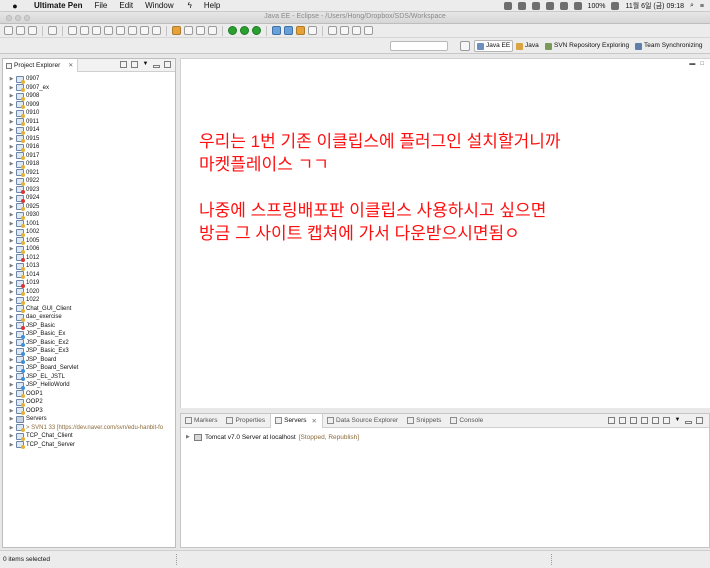 The image size is (710, 568). What do you see at coordinates (89, 334) in the screenshot?
I see `tree-item: ▶ JSP_Basic_Ex` at bounding box center [89, 334].